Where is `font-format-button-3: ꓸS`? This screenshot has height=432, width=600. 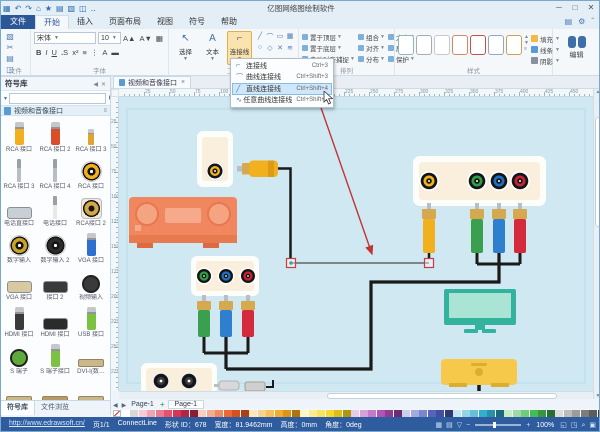 font-format-button-3: ꓸS is located at coordinates (64, 52).